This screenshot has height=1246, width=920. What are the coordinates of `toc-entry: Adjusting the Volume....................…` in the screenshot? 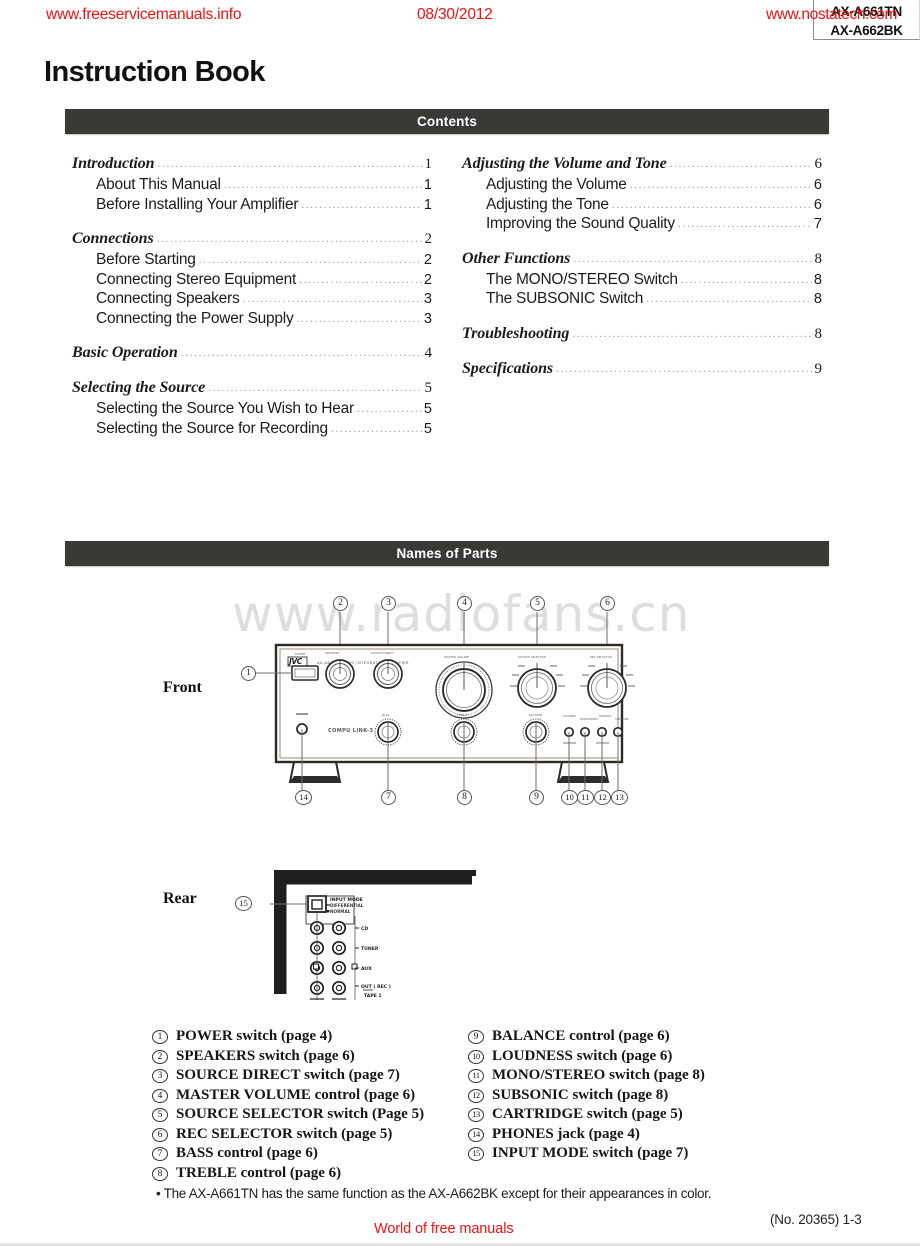 It's located at (642, 185).